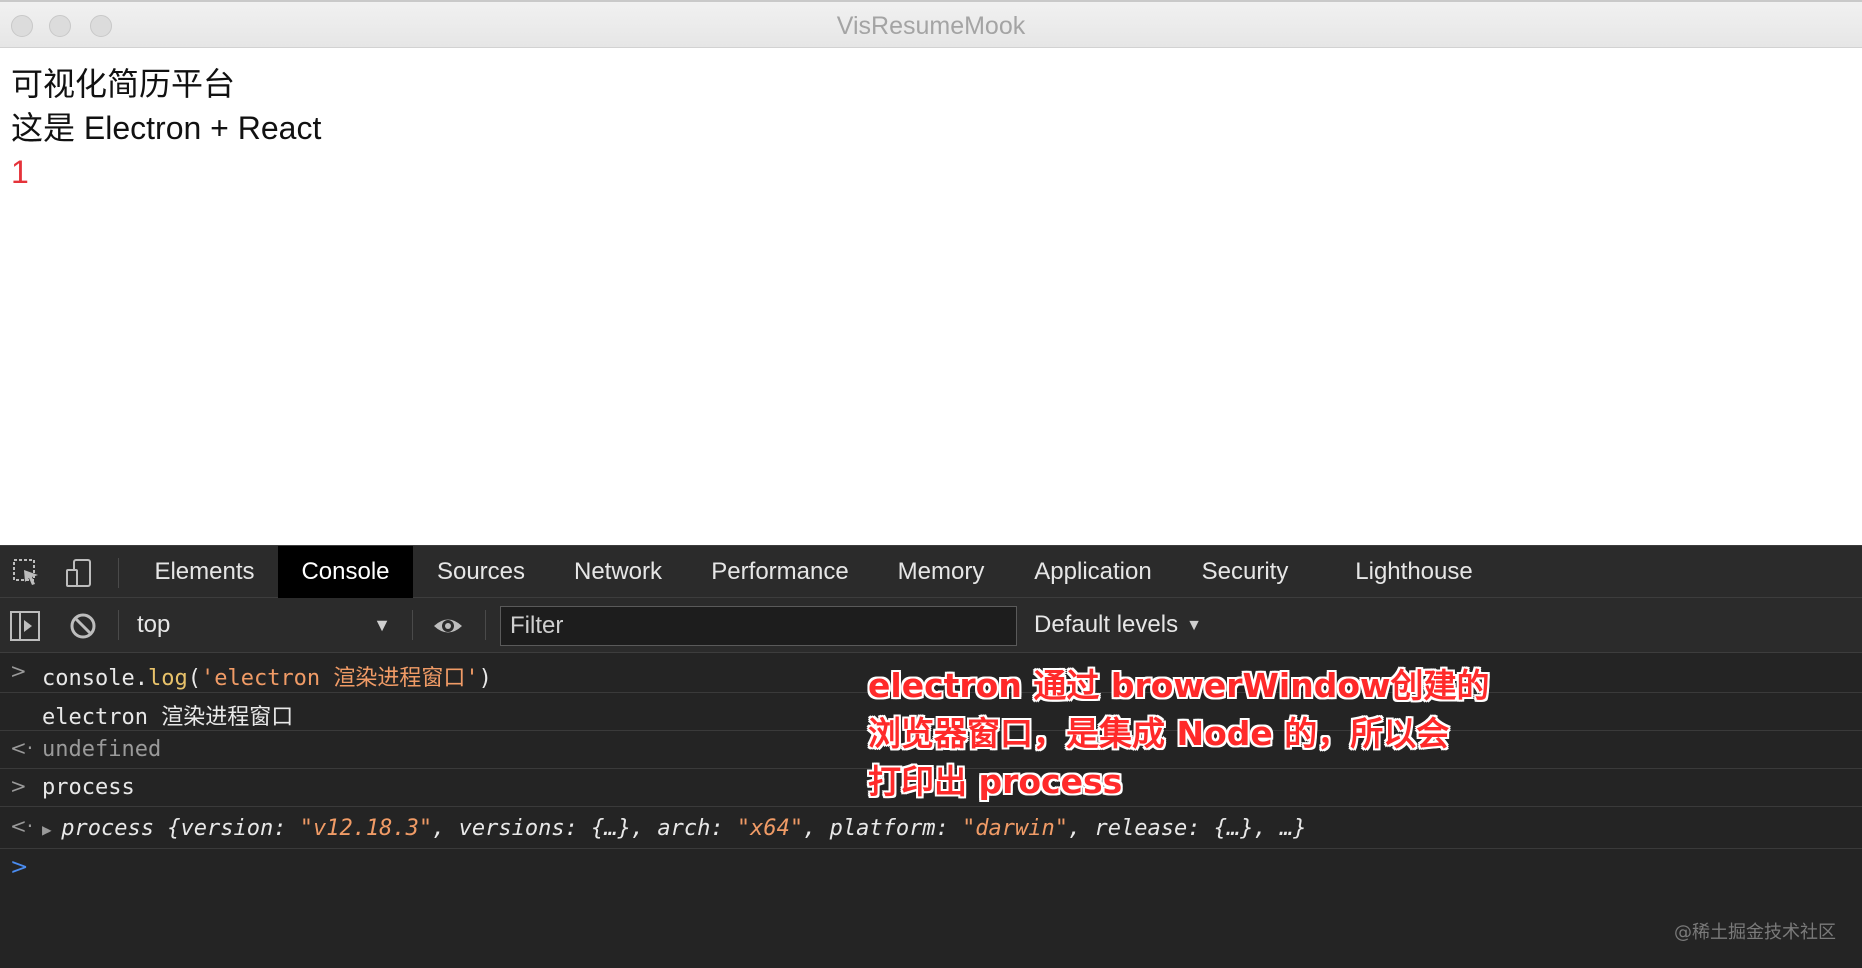 The width and height of the screenshot is (1862, 968). What do you see at coordinates (267, 625) in the screenshot?
I see `context-selector: top ▼` at bounding box center [267, 625].